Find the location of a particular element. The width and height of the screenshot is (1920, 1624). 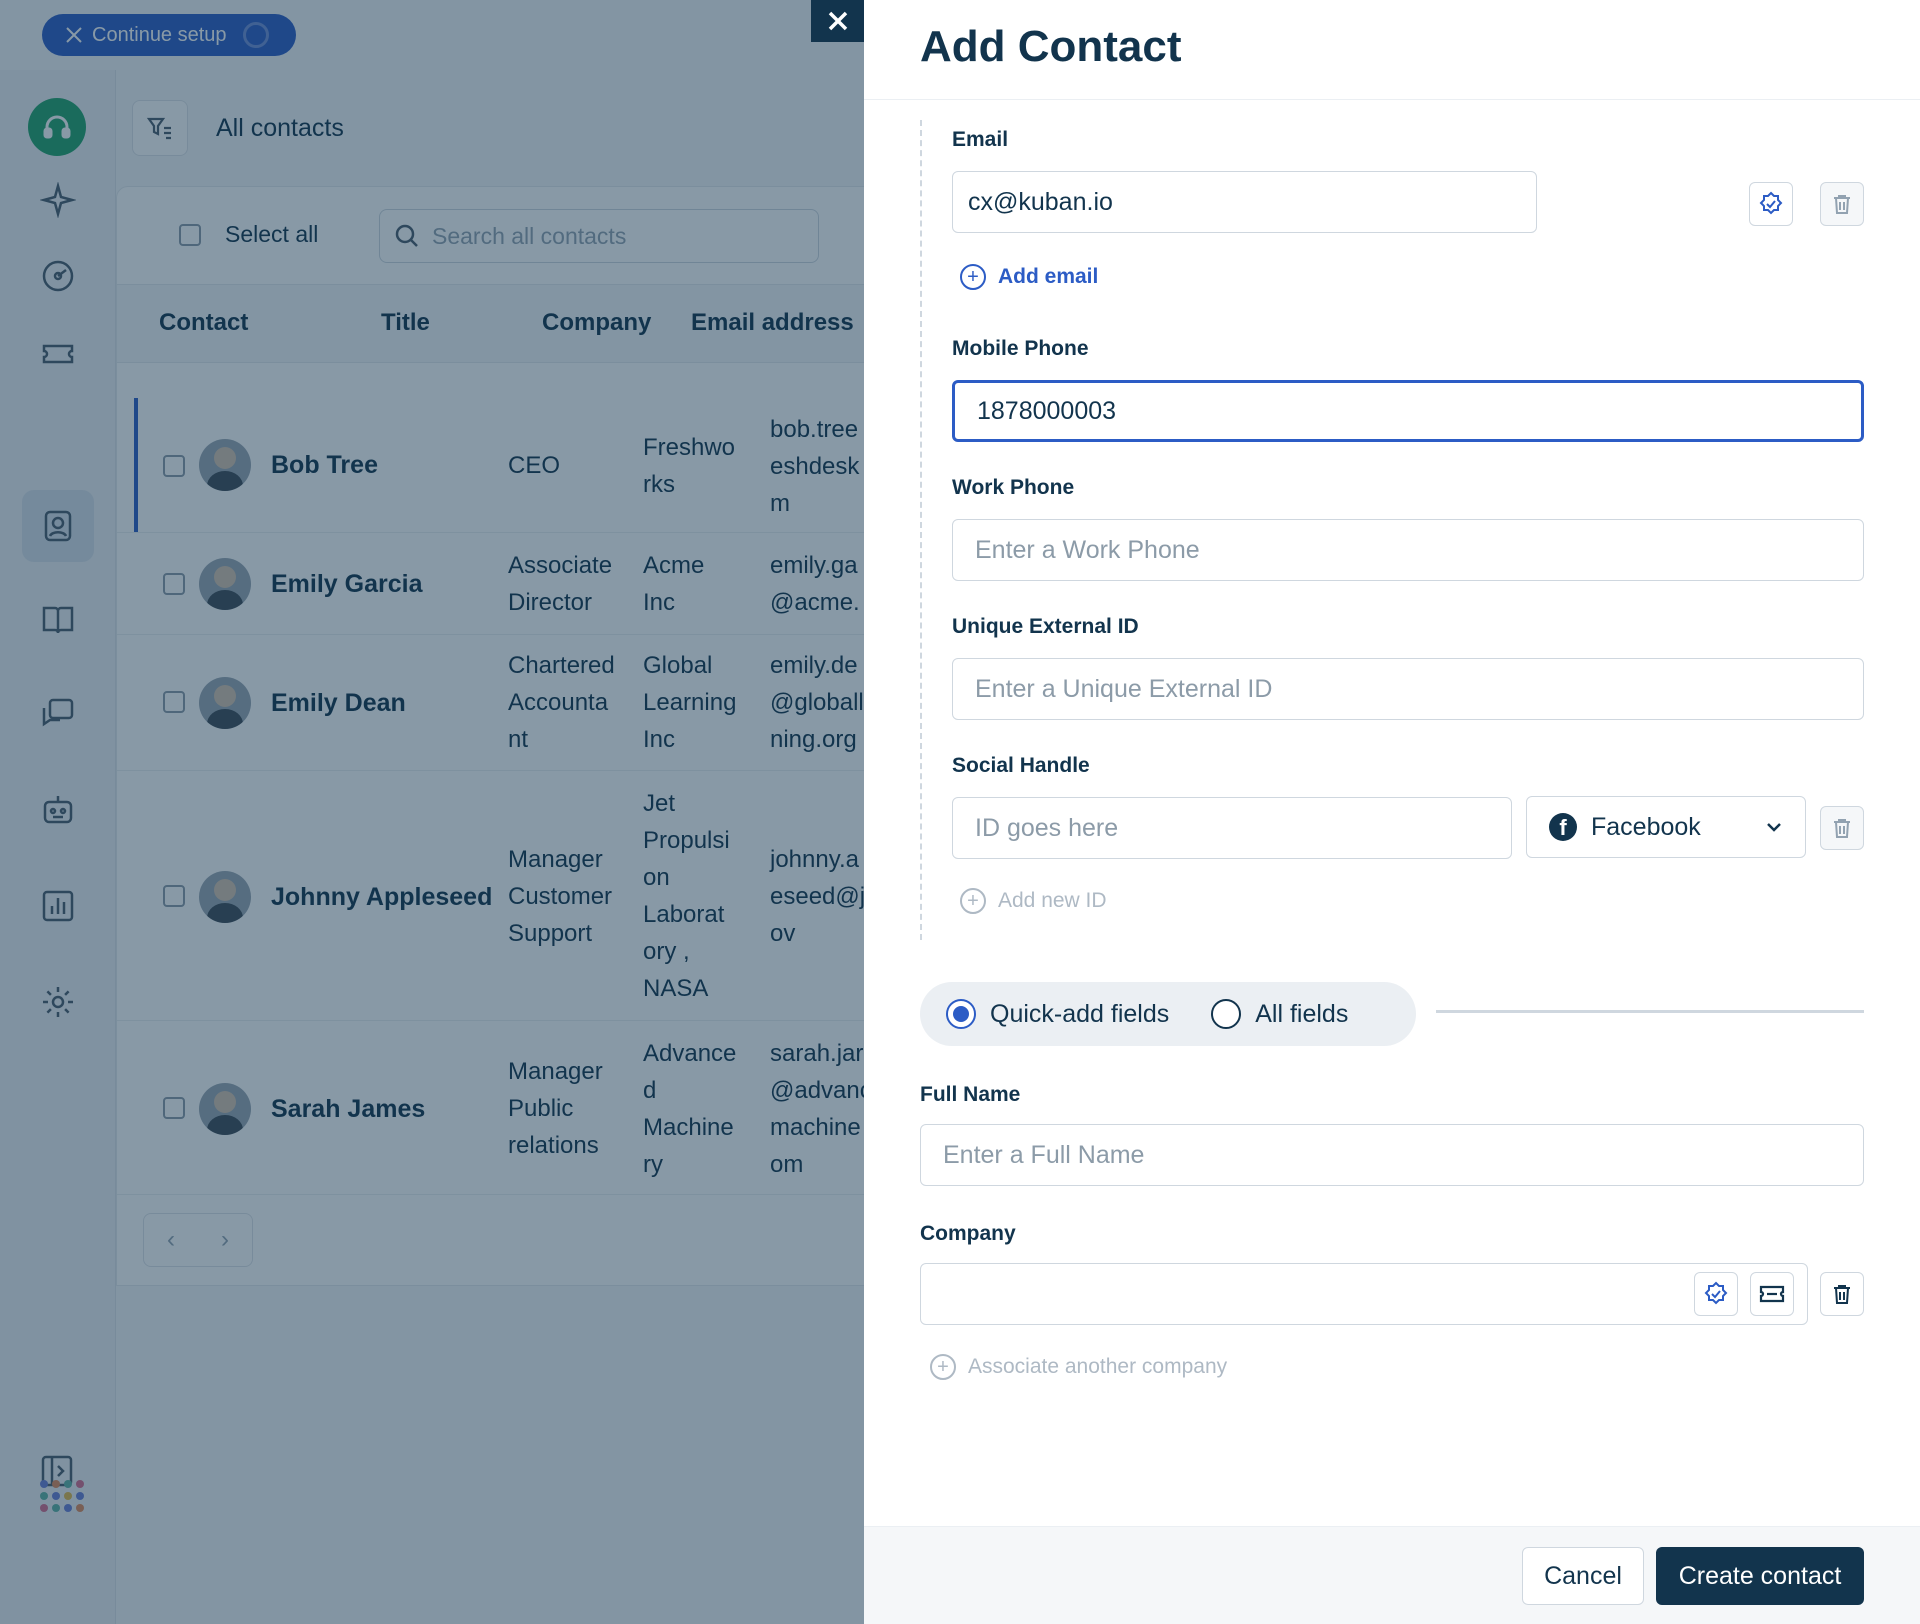

mobile-phone-label: Mobile Phone is located at coordinates (1020, 348).